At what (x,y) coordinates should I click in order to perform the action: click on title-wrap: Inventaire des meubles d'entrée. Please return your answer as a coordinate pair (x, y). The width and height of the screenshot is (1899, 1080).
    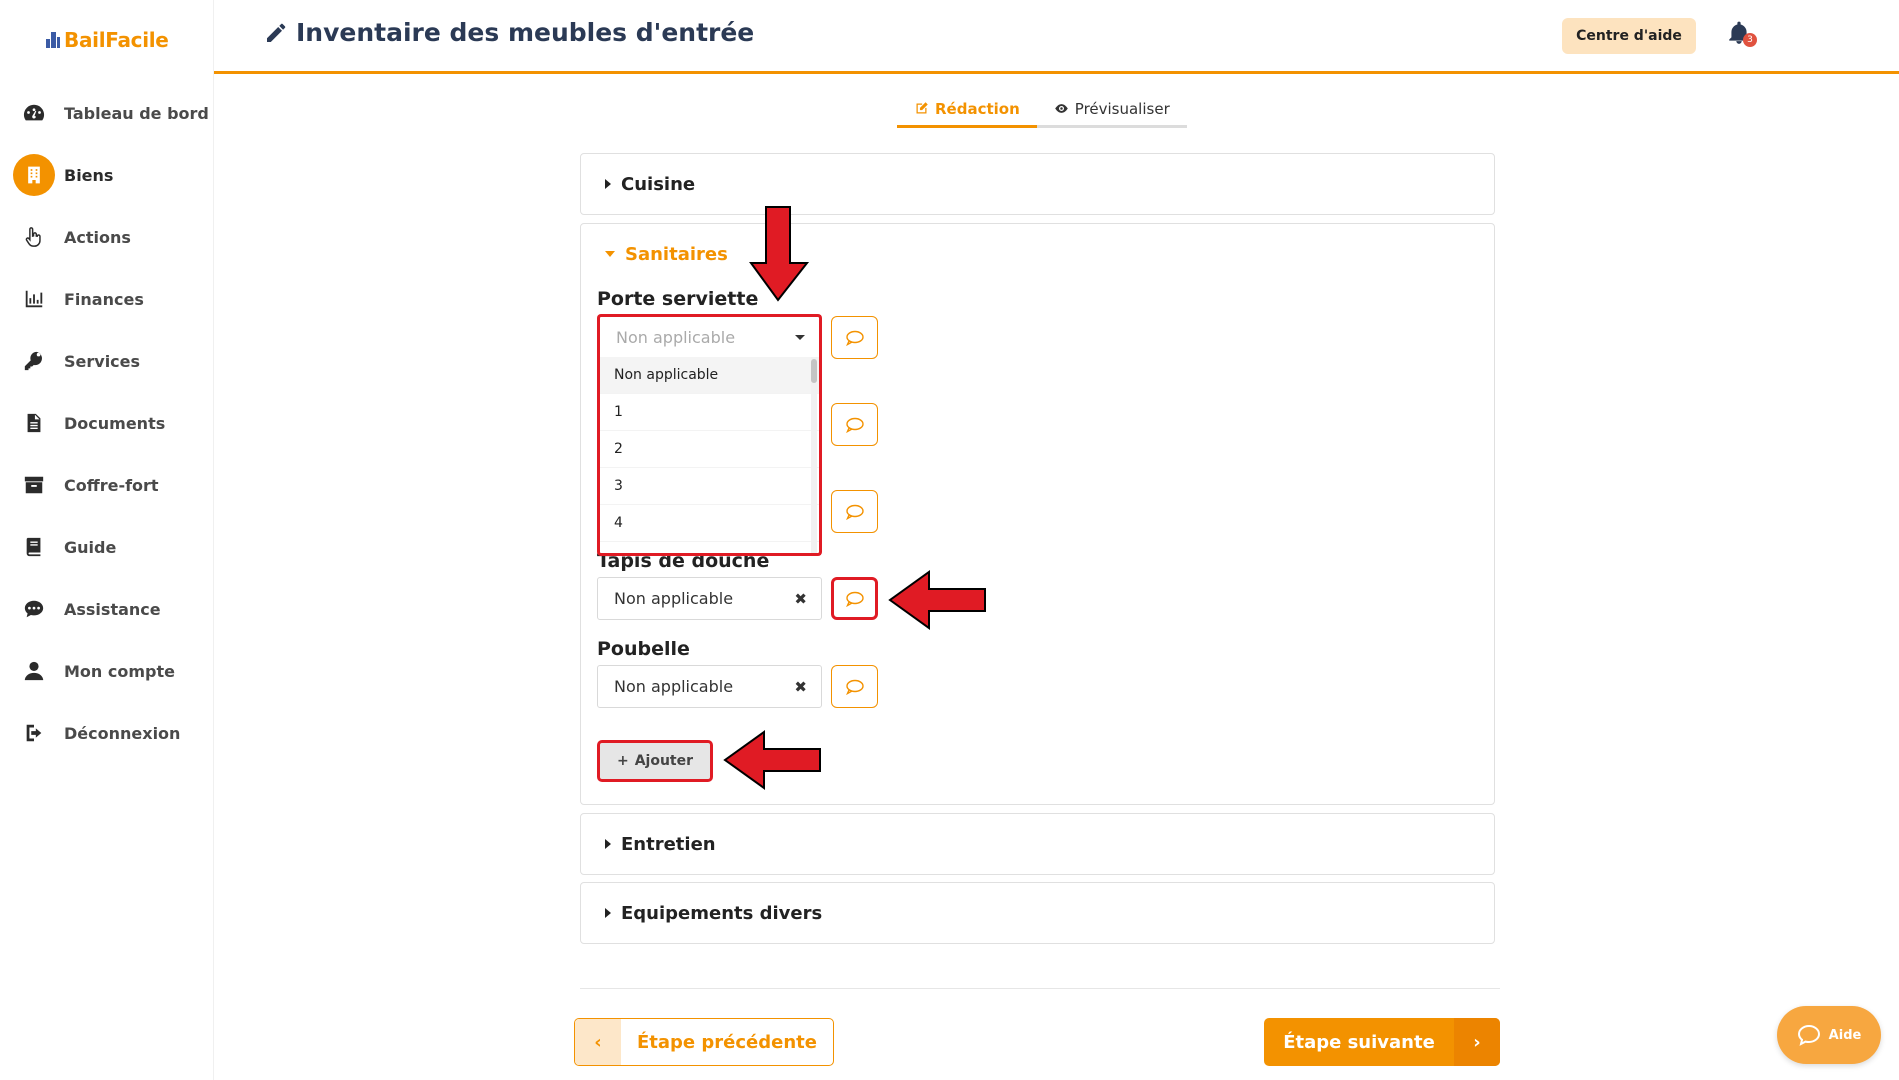
    Looking at the image, I should click on (509, 32).